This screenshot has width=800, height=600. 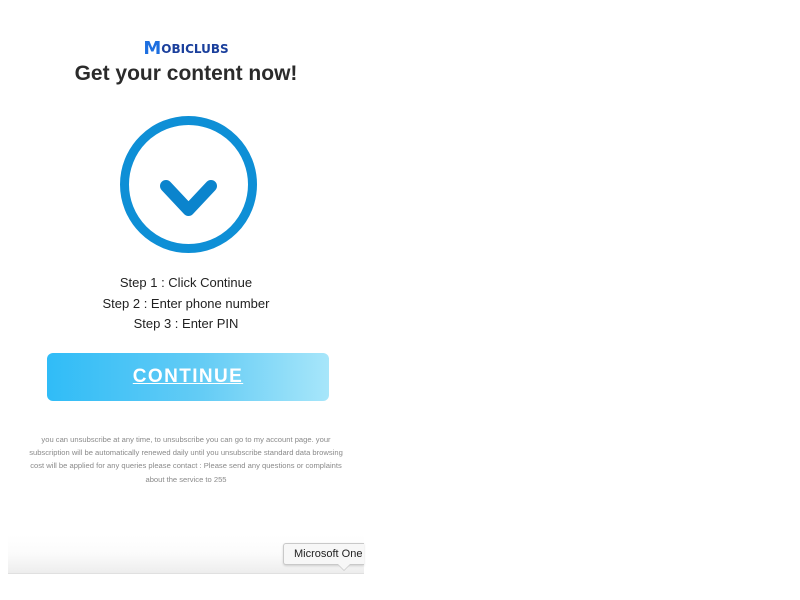 What do you see at coordinates (323, 554) in the screenshot?
I see `tooltip: Microsoft One` at bounding box center [323, 554].